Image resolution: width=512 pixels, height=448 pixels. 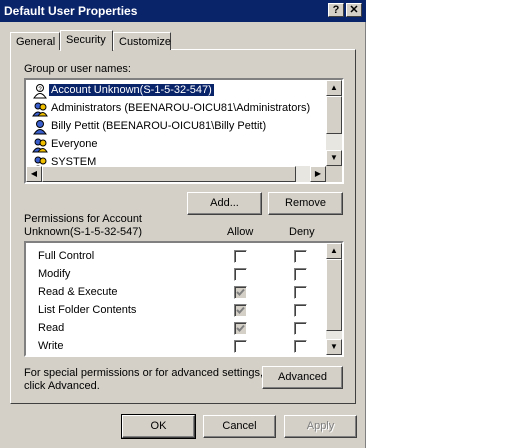 What do you see at coordinates (169, 174) in the screenshot?
I see `scroll-thumb-horizontal` at bounding box center [169, 174].